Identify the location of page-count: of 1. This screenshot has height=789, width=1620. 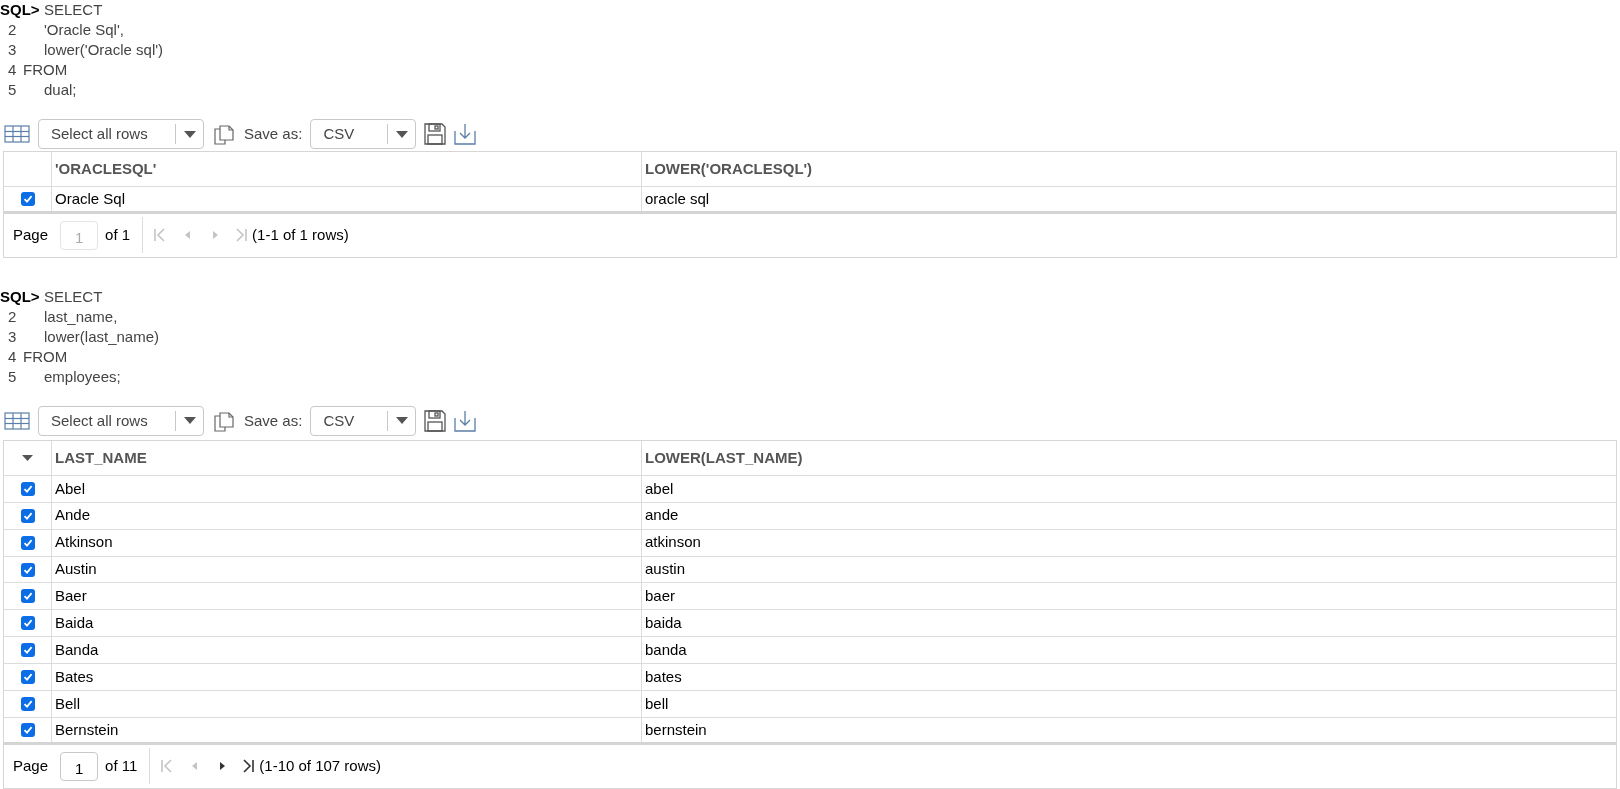
(118, 235).